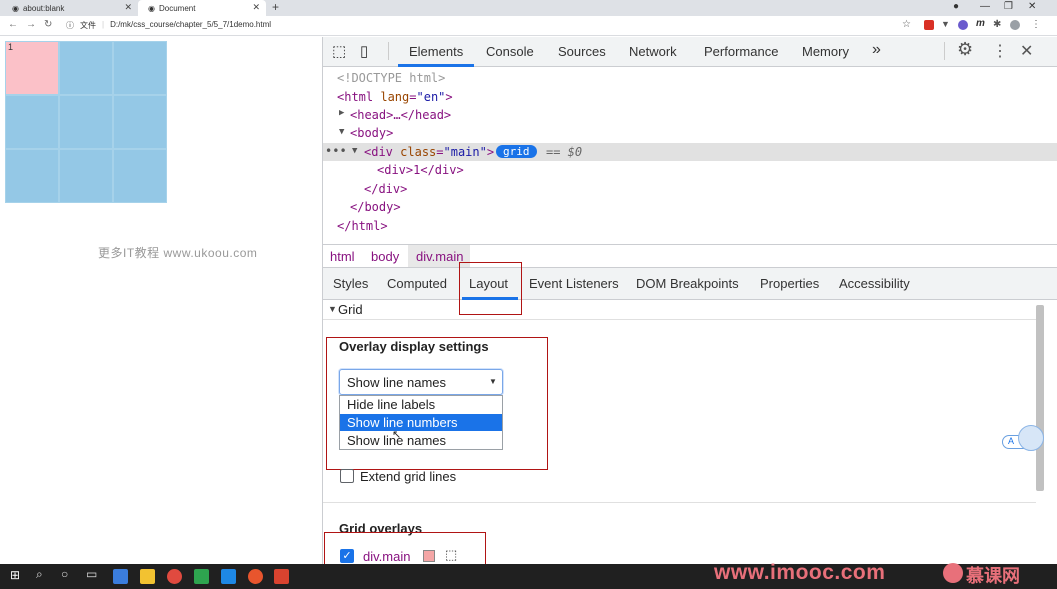  I want to click on tab-accessibility: Accessibility, so click(874, 283).